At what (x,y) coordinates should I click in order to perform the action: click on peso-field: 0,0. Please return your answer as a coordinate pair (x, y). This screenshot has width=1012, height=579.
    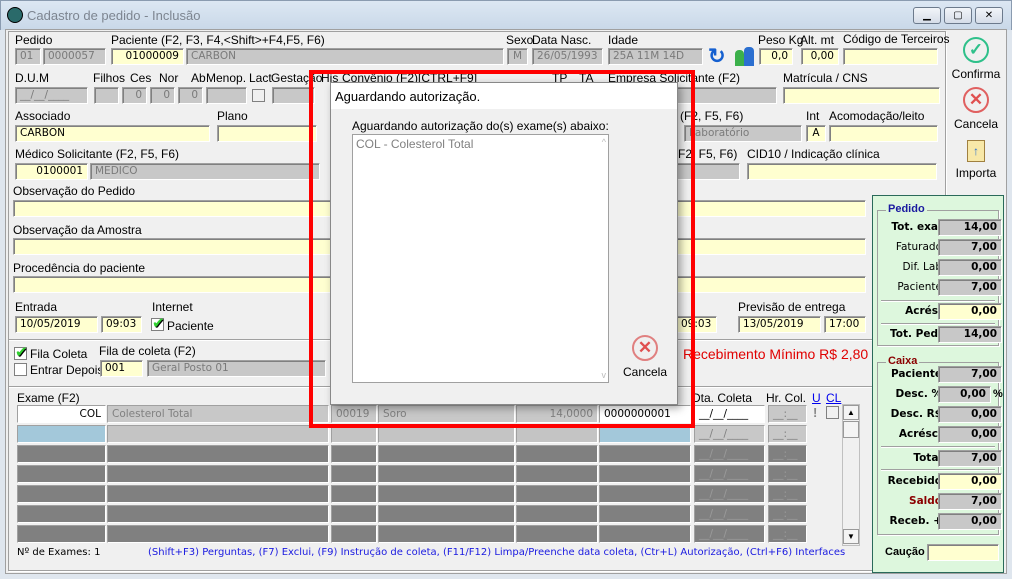
    Looking at the image, I should click on (776, 56).